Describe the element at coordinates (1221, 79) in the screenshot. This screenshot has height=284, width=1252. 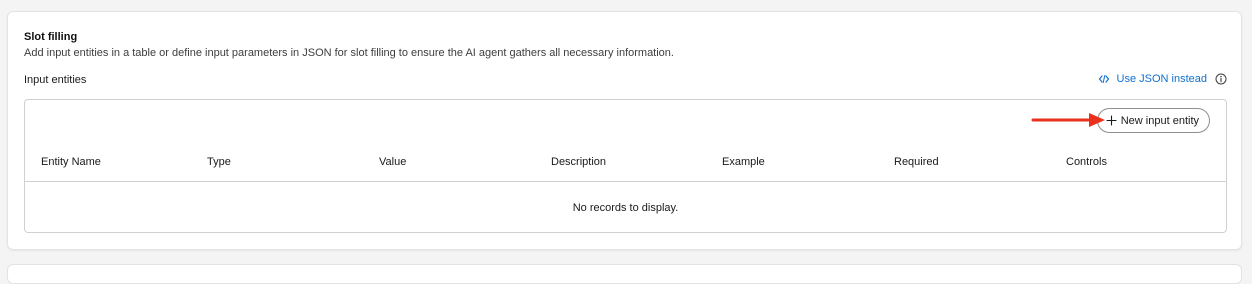
I see `info-icon` at that location.